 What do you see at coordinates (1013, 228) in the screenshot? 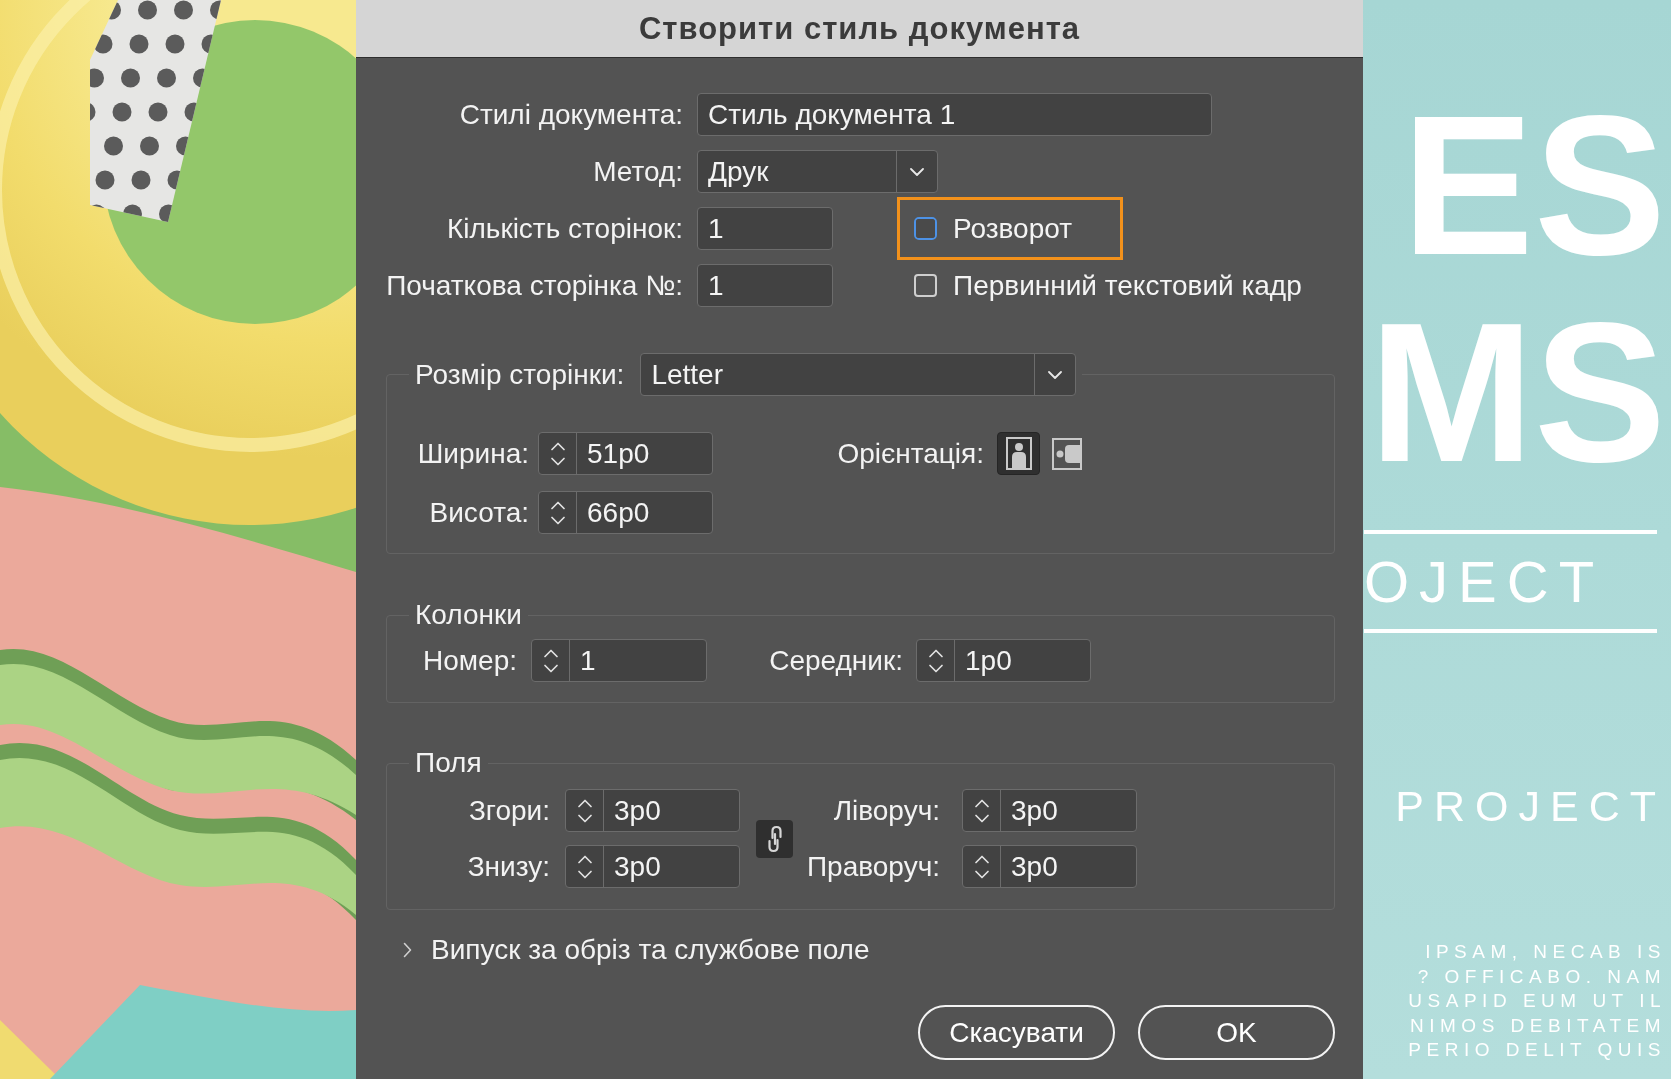
I see `checkbox-label: Розворот` at bounding box center [1013, 228].